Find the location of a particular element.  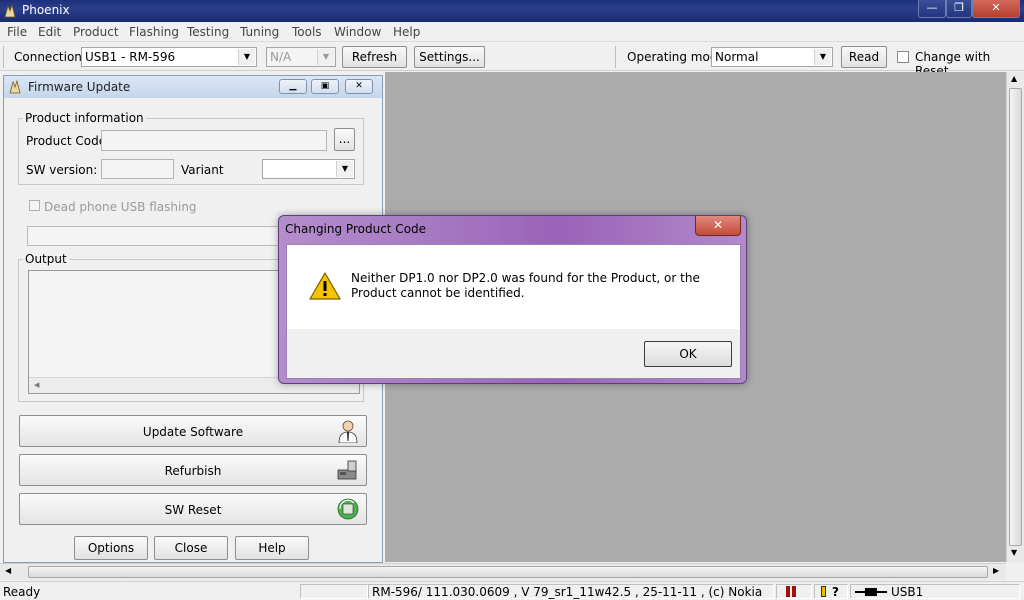

refresh-button: Refresh is located at coordinates (374, 57).